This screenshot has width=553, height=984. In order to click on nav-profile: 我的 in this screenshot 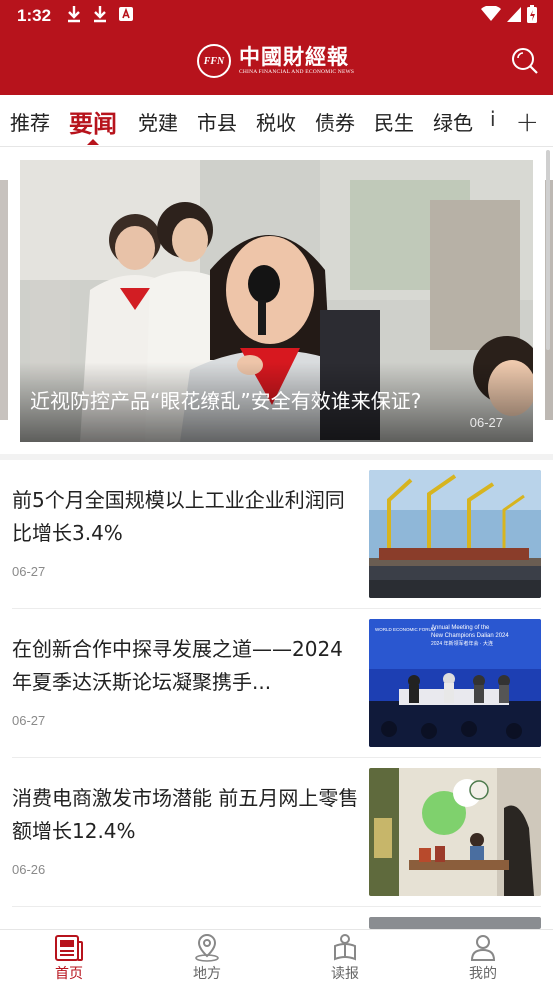, I will do `click(483, 958)`.